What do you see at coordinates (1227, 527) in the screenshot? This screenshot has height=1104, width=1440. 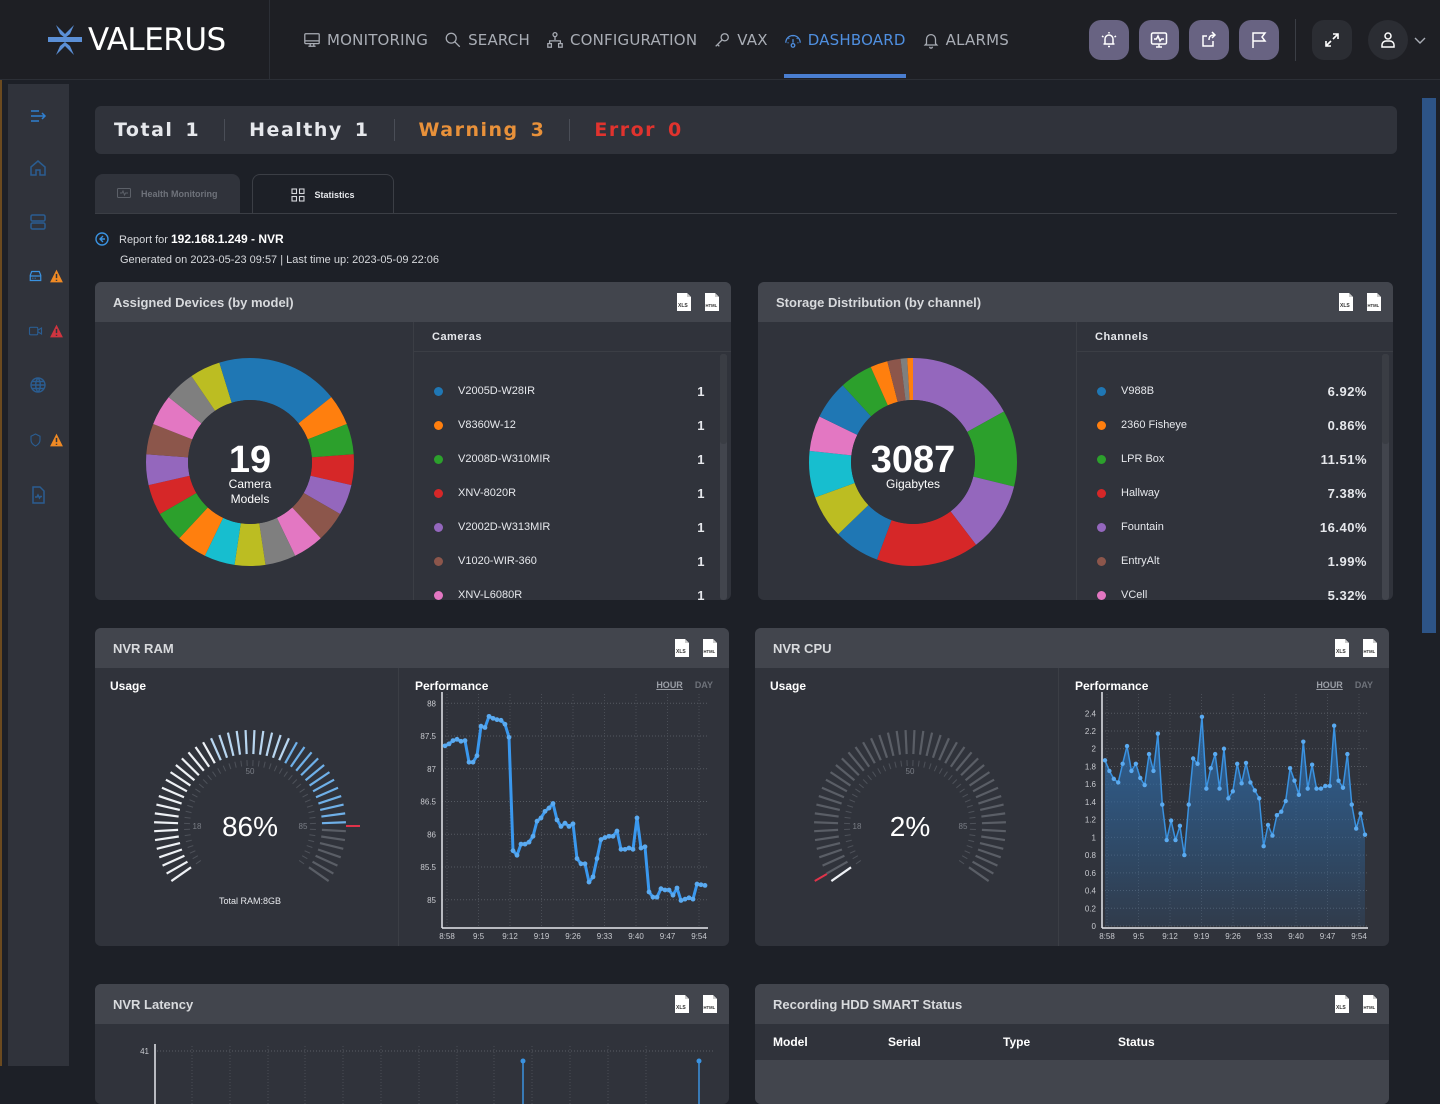 I see `legend-item: Fountain16.40%` at bounding box center [1227, 527].